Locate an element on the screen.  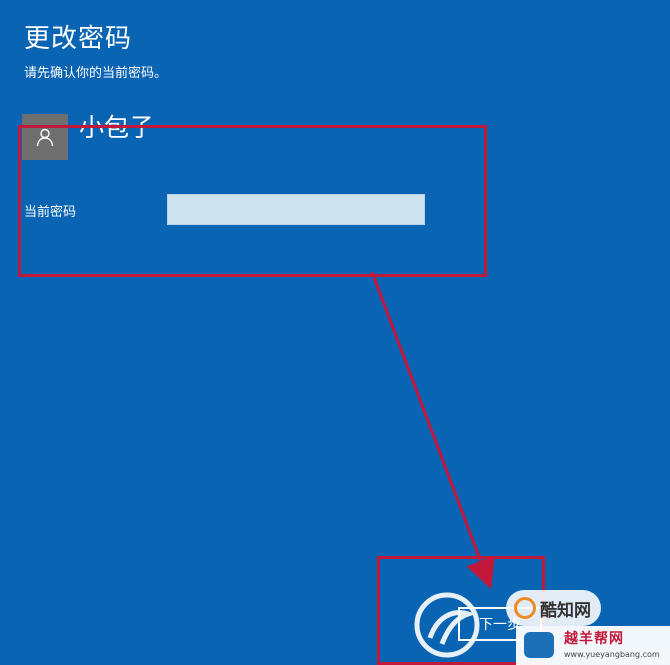
annotation-arrow is located at coordinates (432, 430).